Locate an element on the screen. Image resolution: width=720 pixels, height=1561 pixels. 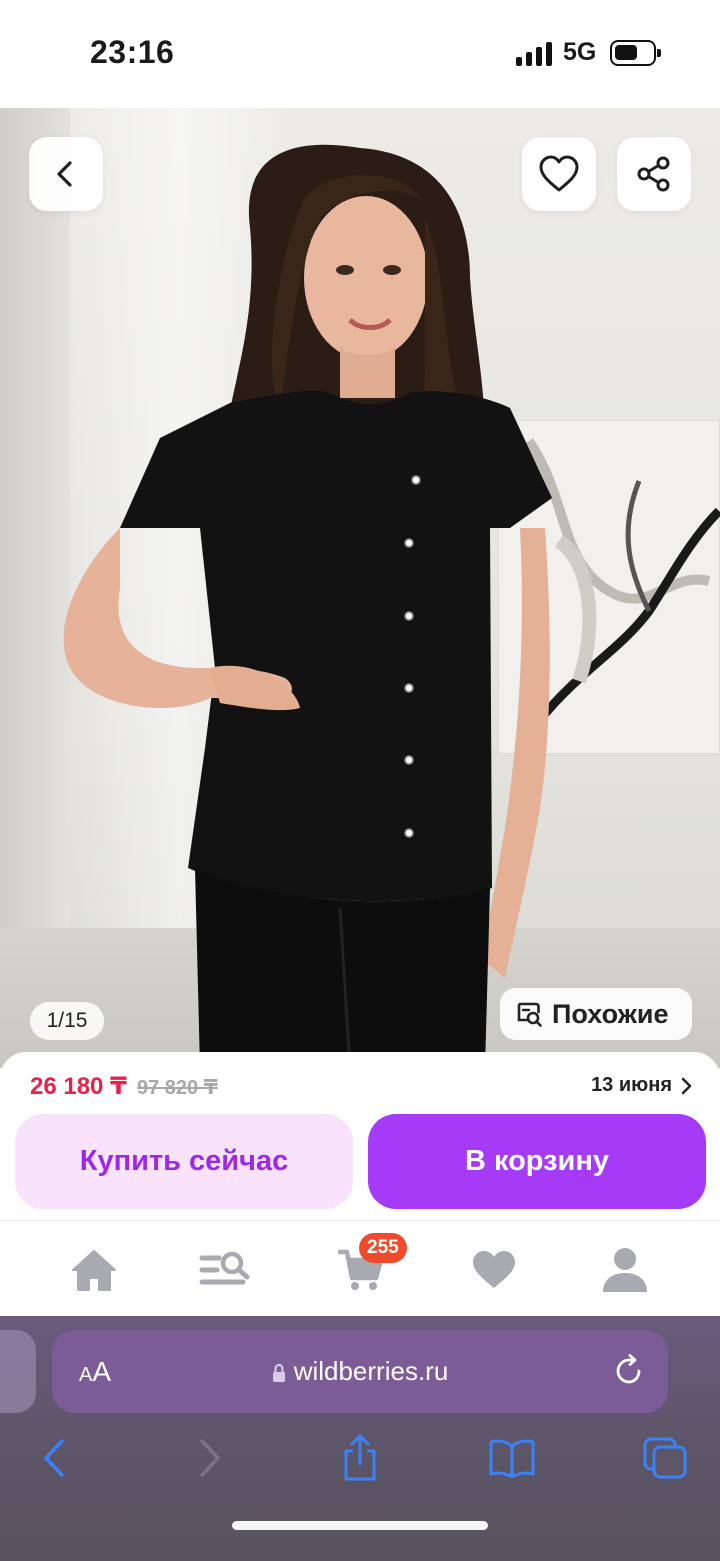
signal-icon is located at coordinates (534, 54).